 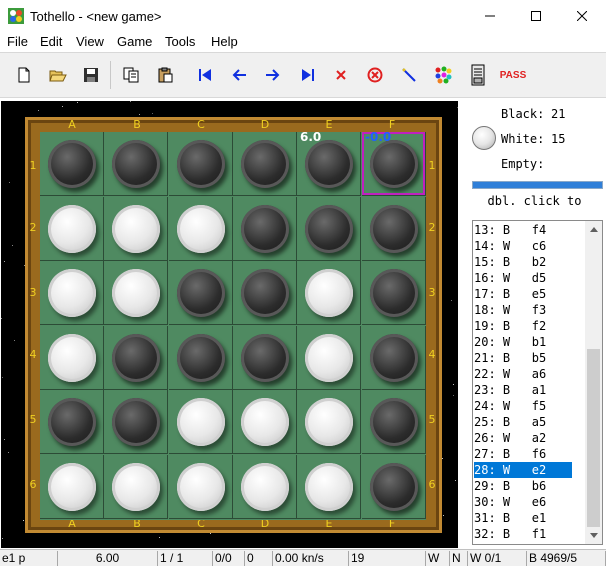 I want to click on move-list-scrollbar, so click(x=593, y=382).